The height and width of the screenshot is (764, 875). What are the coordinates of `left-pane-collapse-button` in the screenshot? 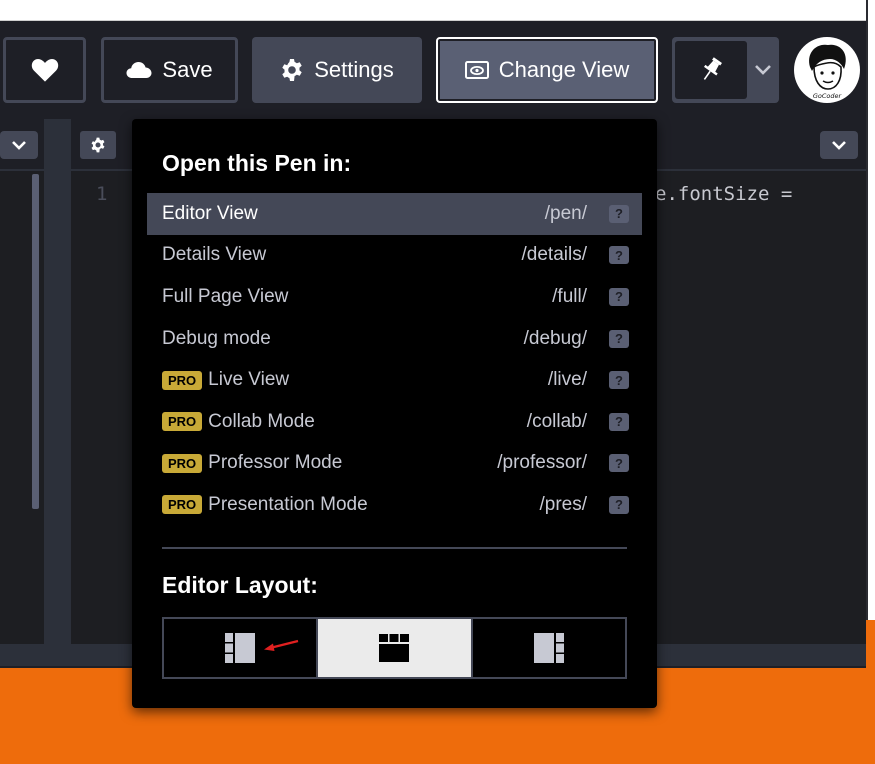 It's located at (19, 145).